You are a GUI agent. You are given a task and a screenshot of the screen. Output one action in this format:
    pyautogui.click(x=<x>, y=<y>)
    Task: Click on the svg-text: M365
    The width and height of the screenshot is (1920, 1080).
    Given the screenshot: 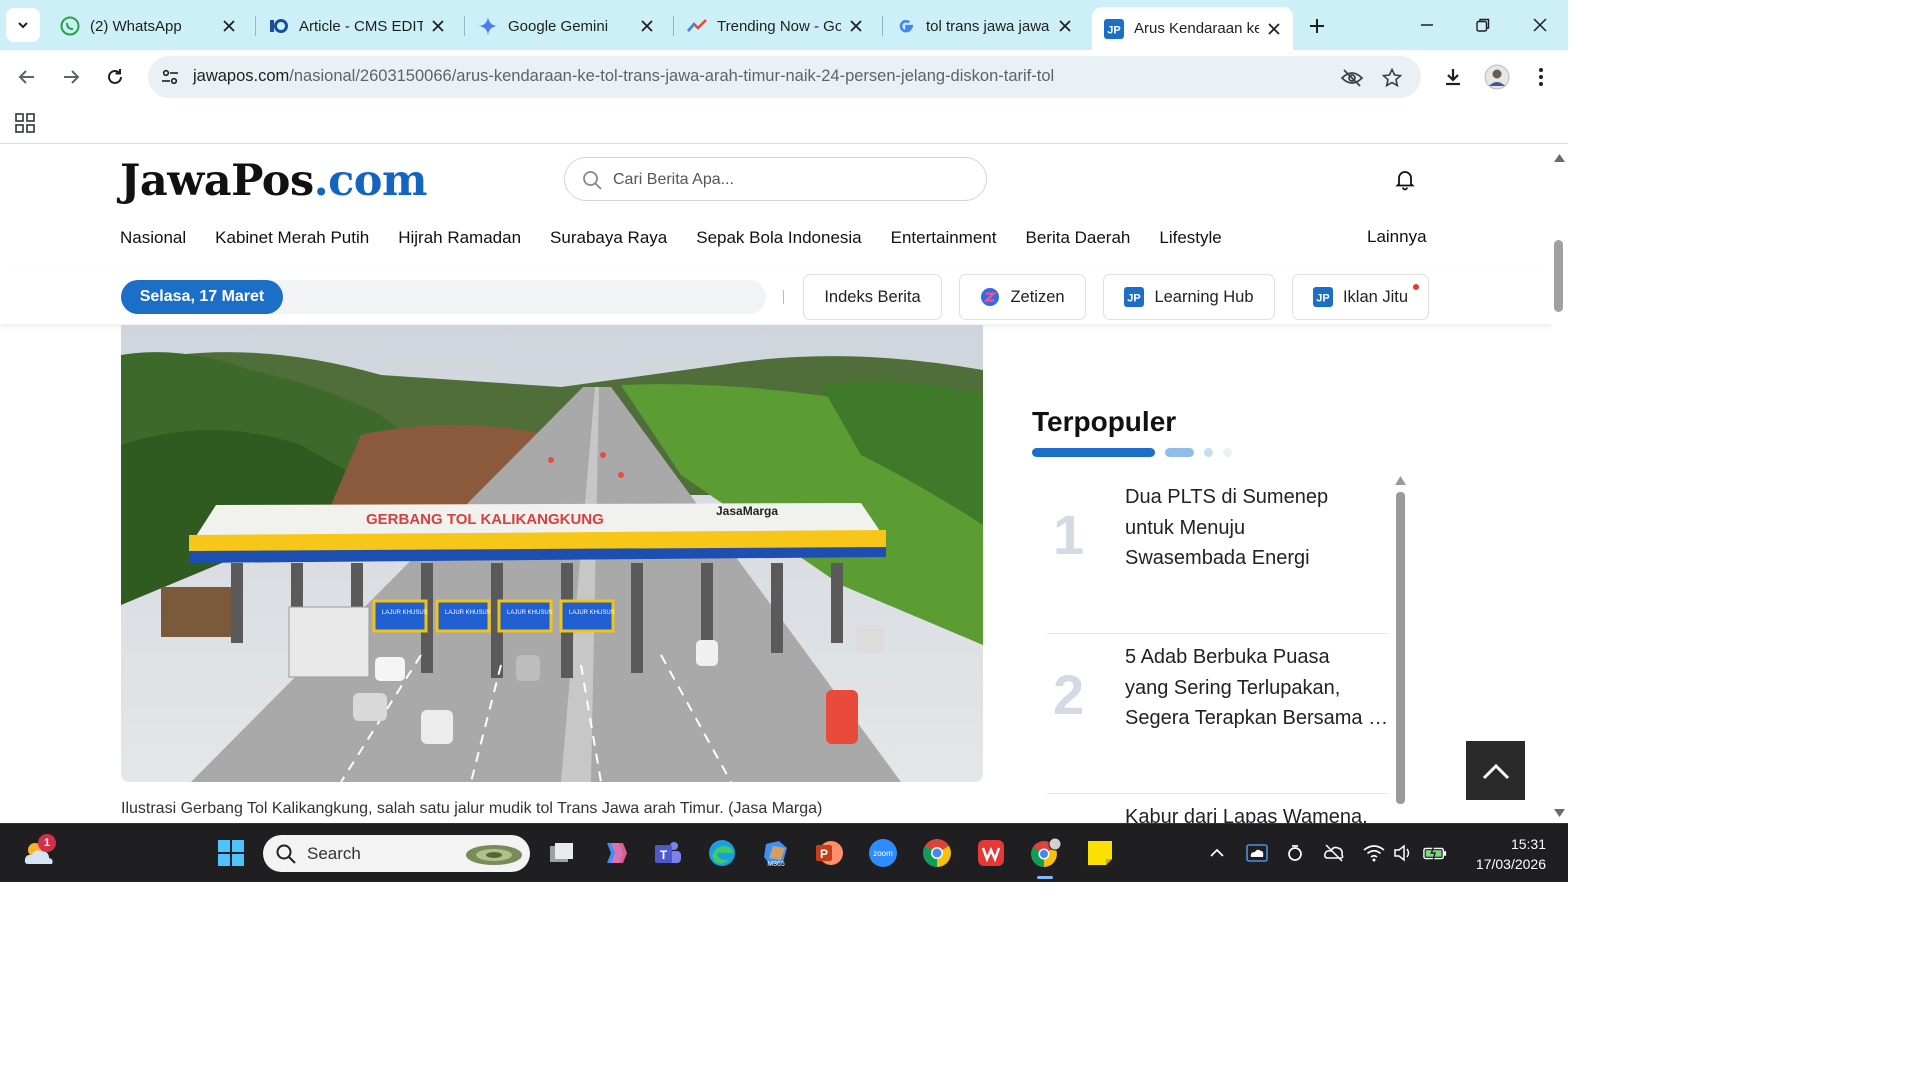 What is the action you would take?
    pyautogui.click(x=776, y=864)
    